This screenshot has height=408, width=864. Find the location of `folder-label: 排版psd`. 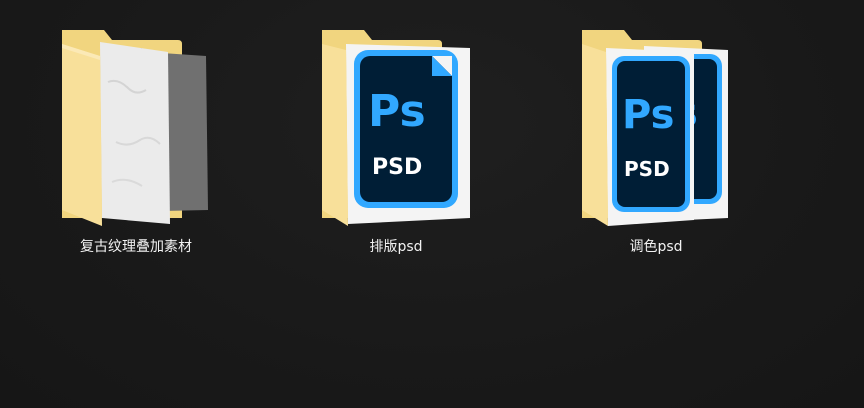

folder-label: 排版psd is located at coordinates (396, 247).